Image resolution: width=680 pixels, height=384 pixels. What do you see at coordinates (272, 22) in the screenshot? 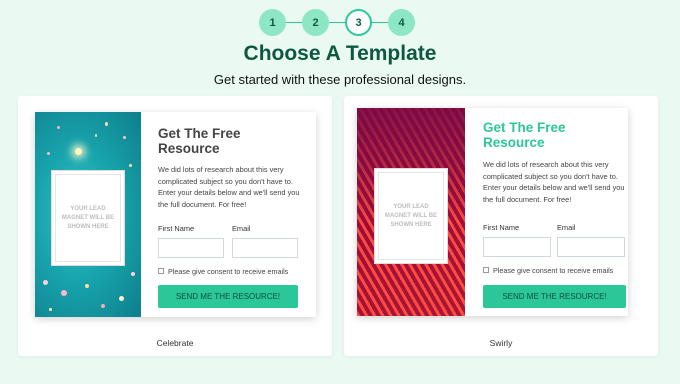
I see `step-1: 1` at bounding box center [272, 22].